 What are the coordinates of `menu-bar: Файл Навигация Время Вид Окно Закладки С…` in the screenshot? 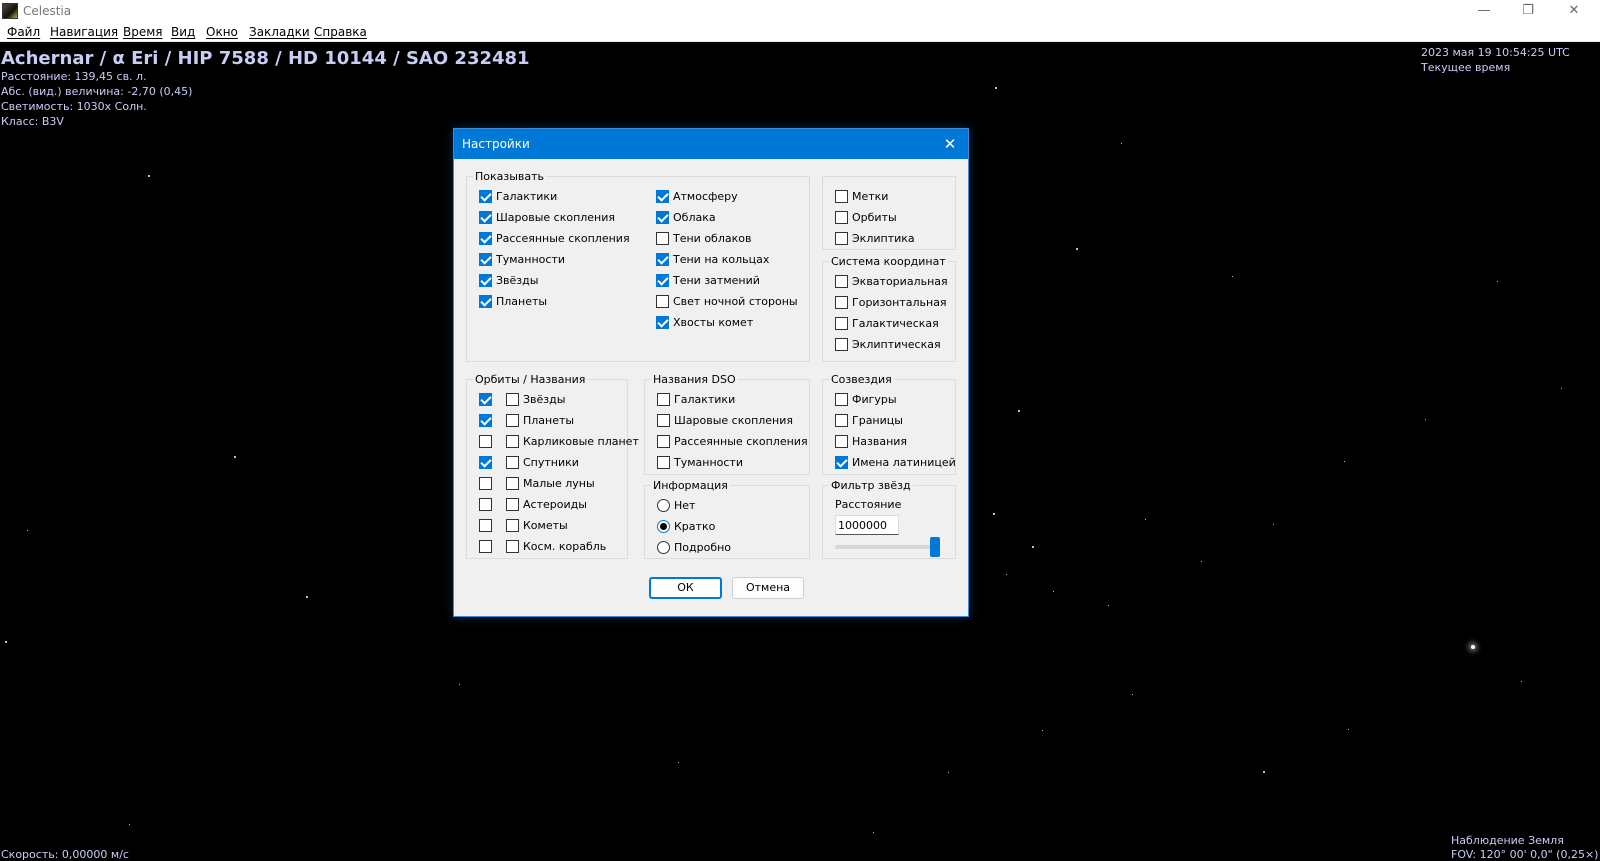 It's located at (800, 32).